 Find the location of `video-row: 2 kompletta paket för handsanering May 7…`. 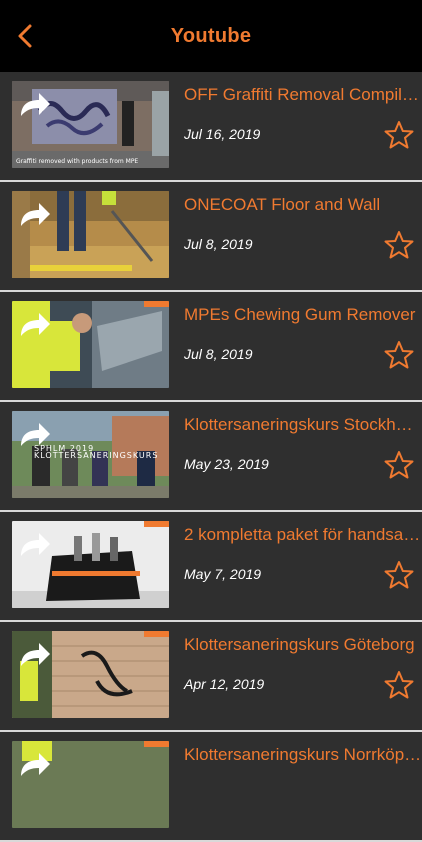

video-row: 2 kompletta paket för handsanering May 7… is located at coordinates (211, 567).